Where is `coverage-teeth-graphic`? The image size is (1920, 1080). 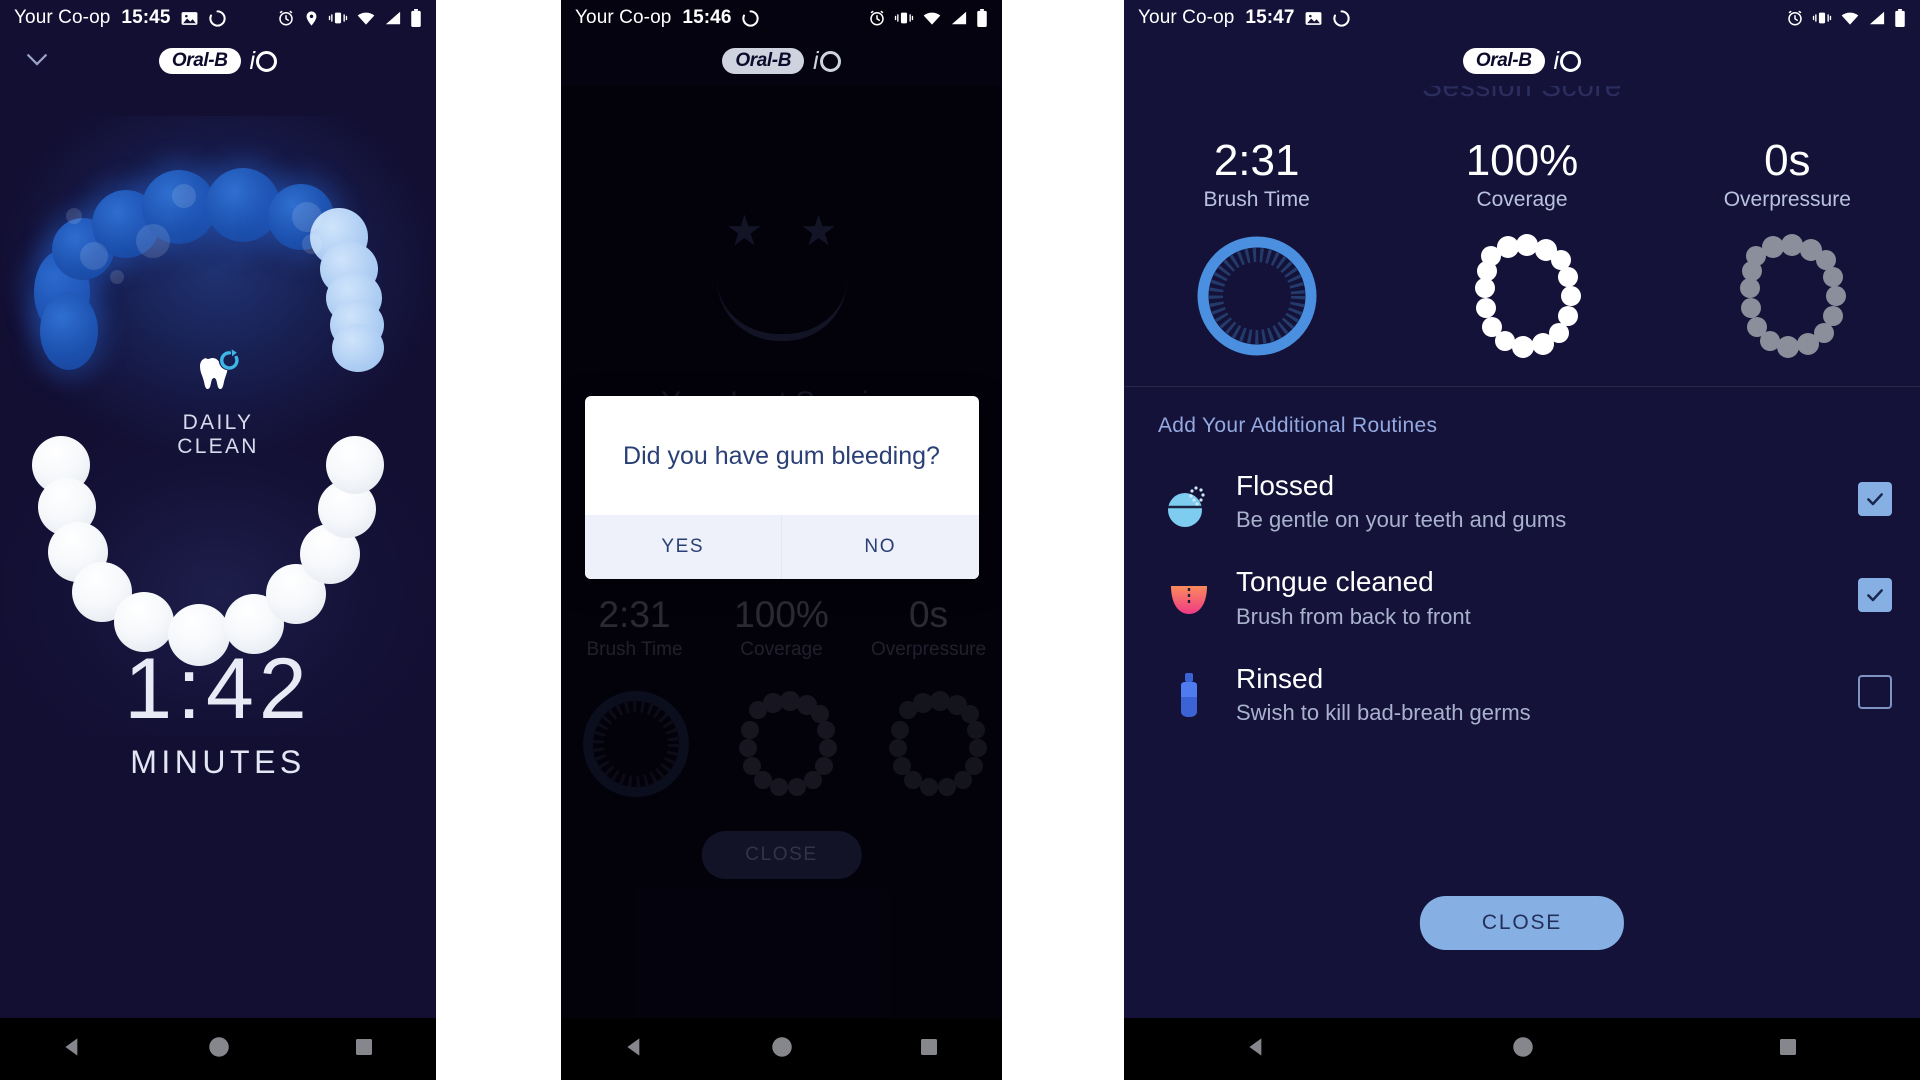 coverage-teeth-graphic is located at coordinates (1522, 299).